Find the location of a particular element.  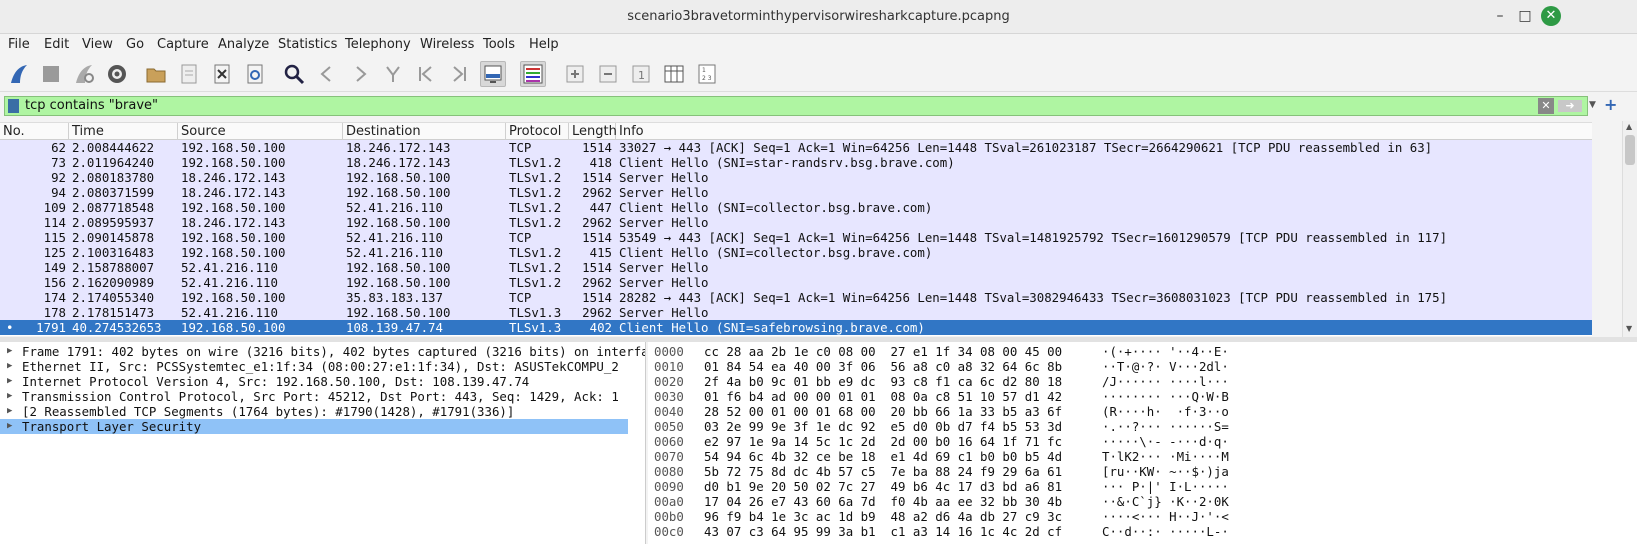

add-filter-button-icon: + is located at coordinates (1611, 105).